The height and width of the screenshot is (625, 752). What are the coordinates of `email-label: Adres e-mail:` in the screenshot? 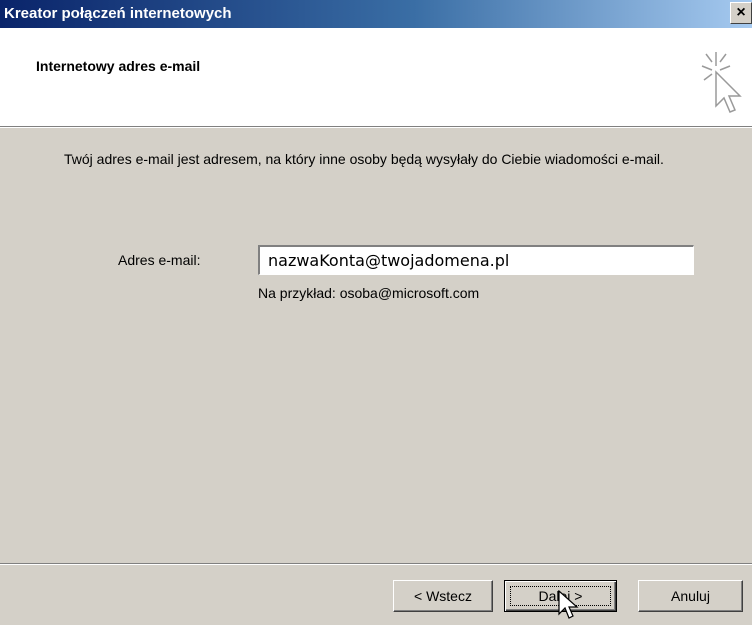 It's located at (159, 260).